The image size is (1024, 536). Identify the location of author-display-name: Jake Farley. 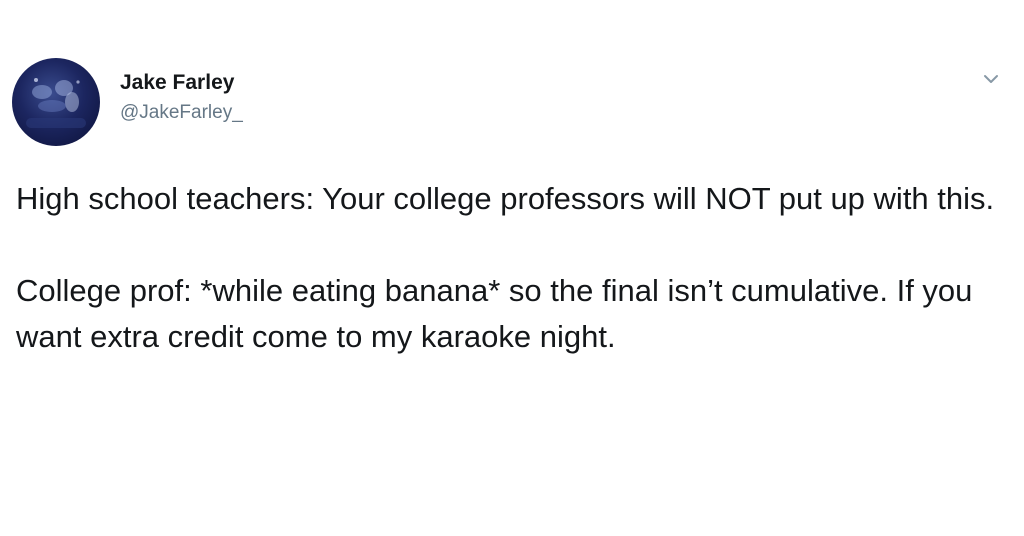
(181, 83).